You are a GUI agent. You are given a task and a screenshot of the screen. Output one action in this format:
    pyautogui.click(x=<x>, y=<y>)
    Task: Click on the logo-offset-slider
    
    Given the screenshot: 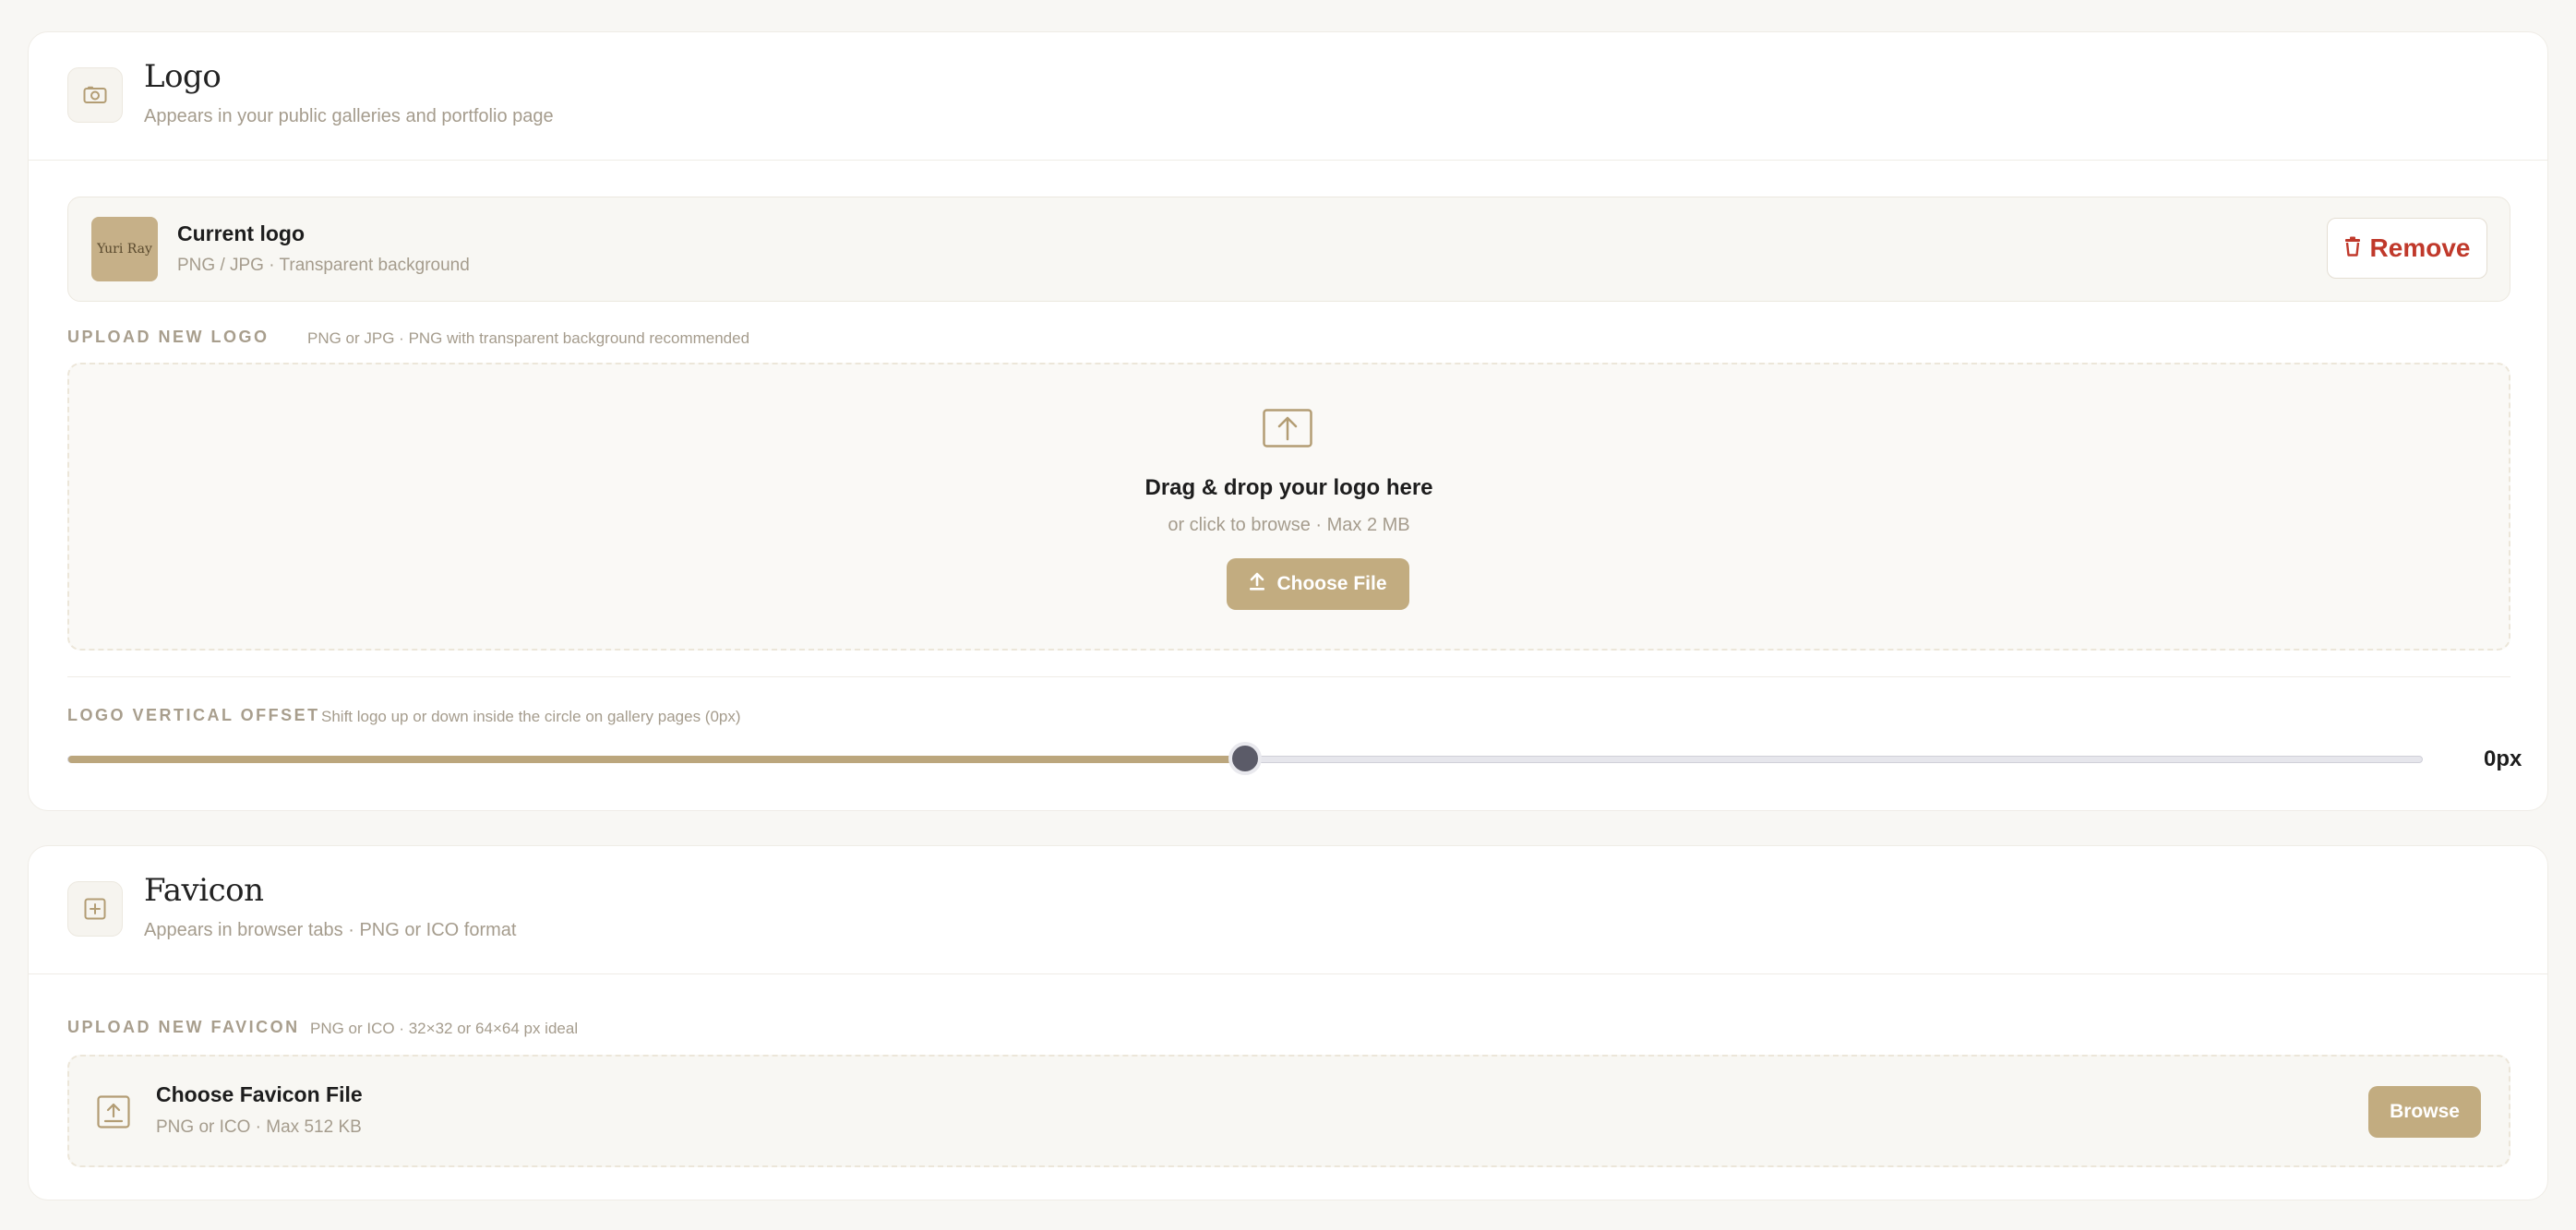 What is the action you would take?
    pyautogui.click(x=1245, y=758)
    